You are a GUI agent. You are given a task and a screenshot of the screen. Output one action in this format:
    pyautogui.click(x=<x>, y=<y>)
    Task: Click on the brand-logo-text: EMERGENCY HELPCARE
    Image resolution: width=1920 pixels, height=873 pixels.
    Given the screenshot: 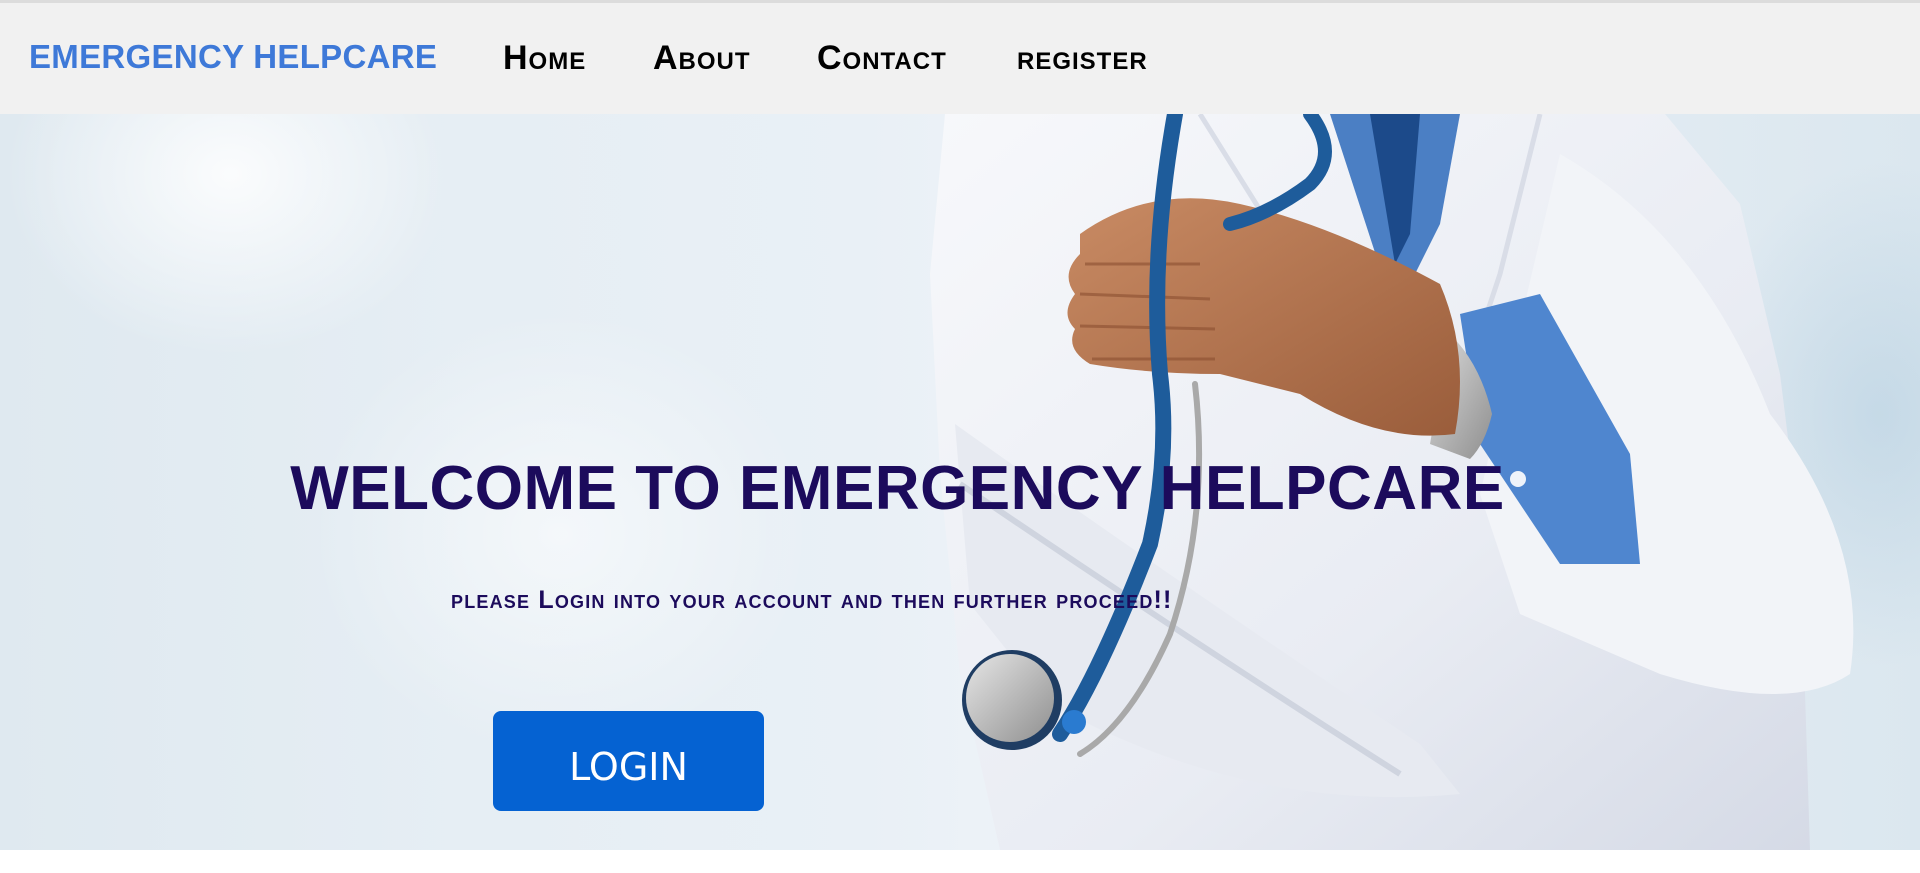 What is the action you would take?
    pyautogui.click(x=233, y=57)
    